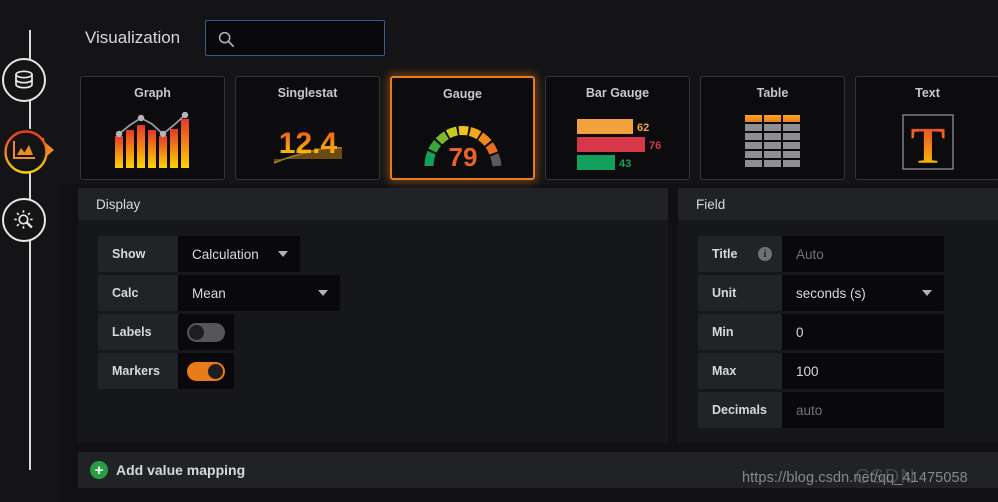  I want to click on singlestat-icon: 12.4, so click(307, 142).